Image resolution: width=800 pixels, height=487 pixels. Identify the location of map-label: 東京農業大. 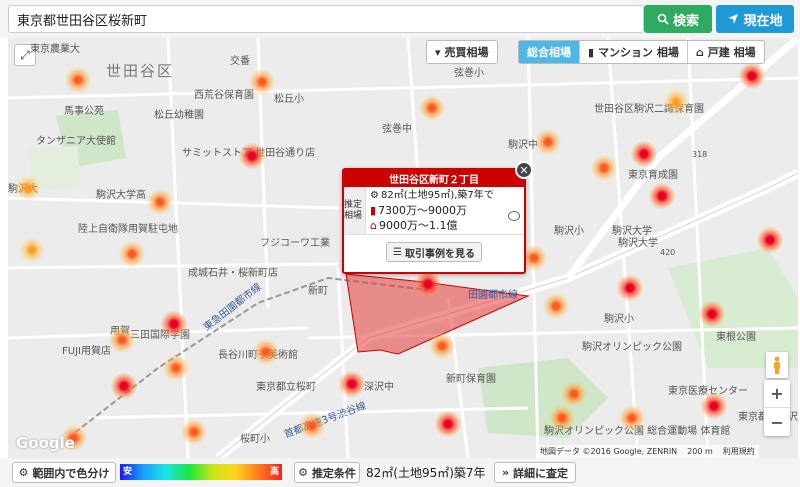
(55, 49).